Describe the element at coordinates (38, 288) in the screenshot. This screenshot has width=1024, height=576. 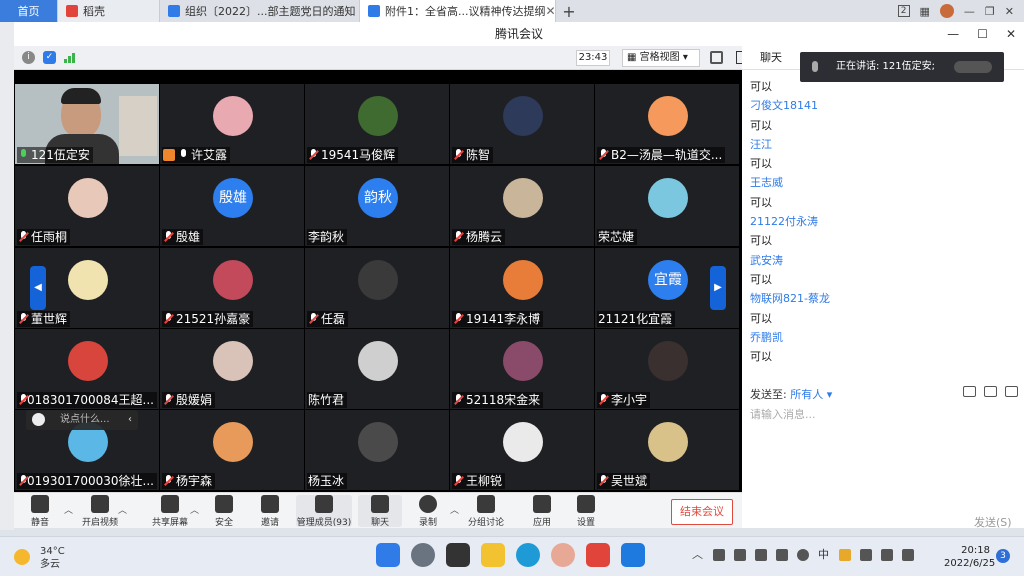
I see `prev-page-button: ◀` at that location.